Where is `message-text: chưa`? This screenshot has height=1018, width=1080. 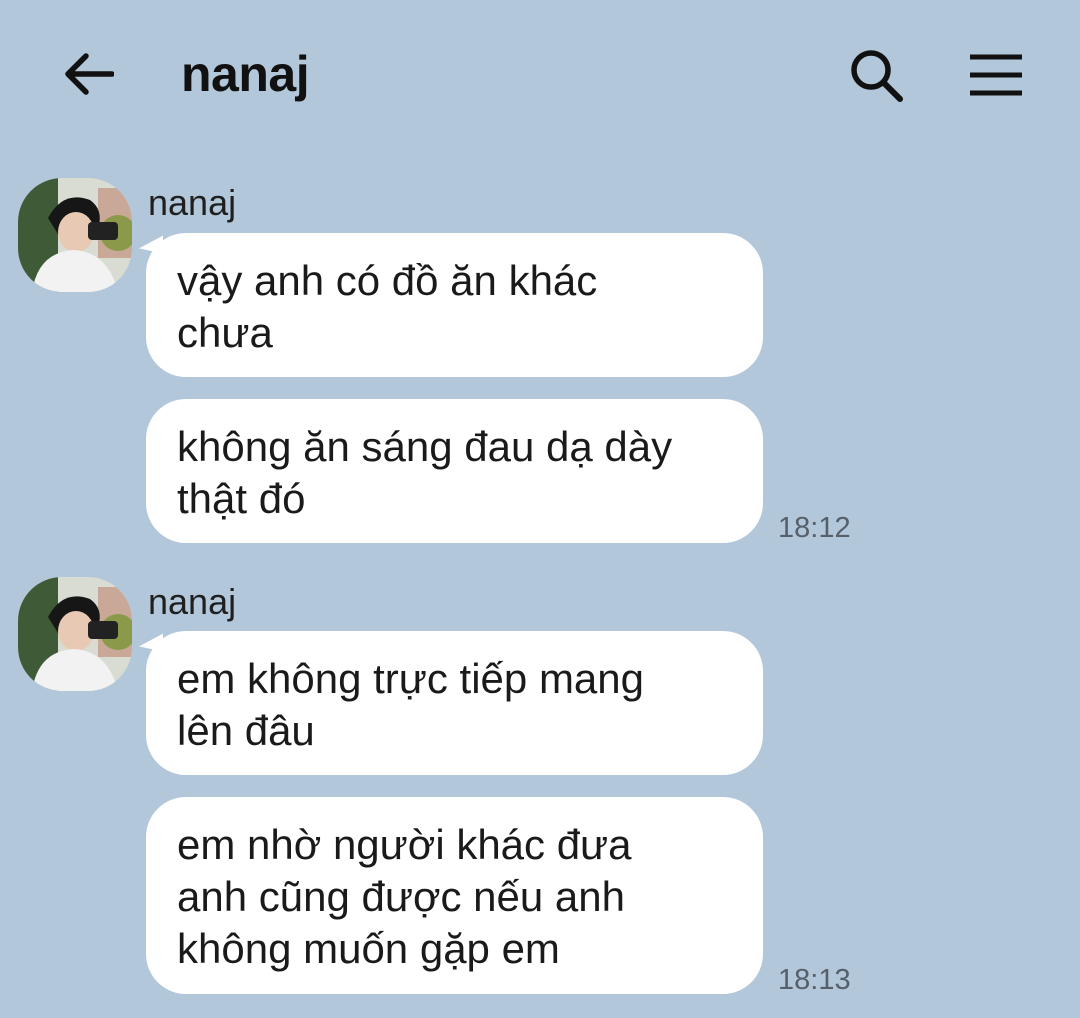 message-text: chưa is located at coordinates (225, 332).